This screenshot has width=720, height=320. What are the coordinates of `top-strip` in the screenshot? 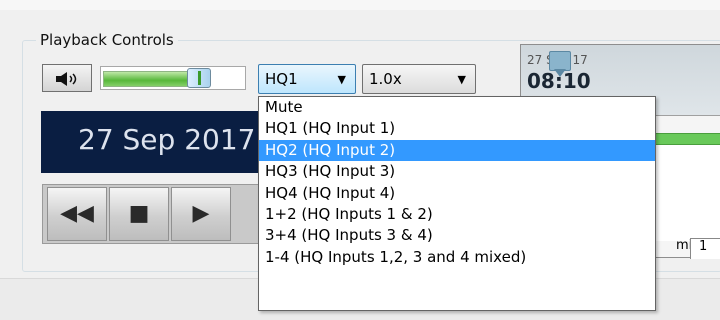 It's located at (360, 5).